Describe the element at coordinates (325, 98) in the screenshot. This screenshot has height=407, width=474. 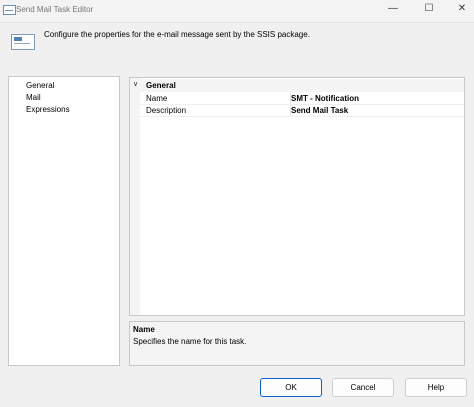
I see `property-value: SMT - Notification` at that location.